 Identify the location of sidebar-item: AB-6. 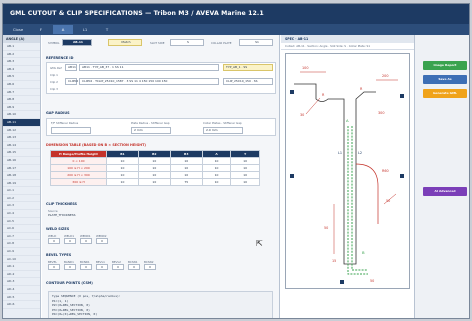
(21, 85).